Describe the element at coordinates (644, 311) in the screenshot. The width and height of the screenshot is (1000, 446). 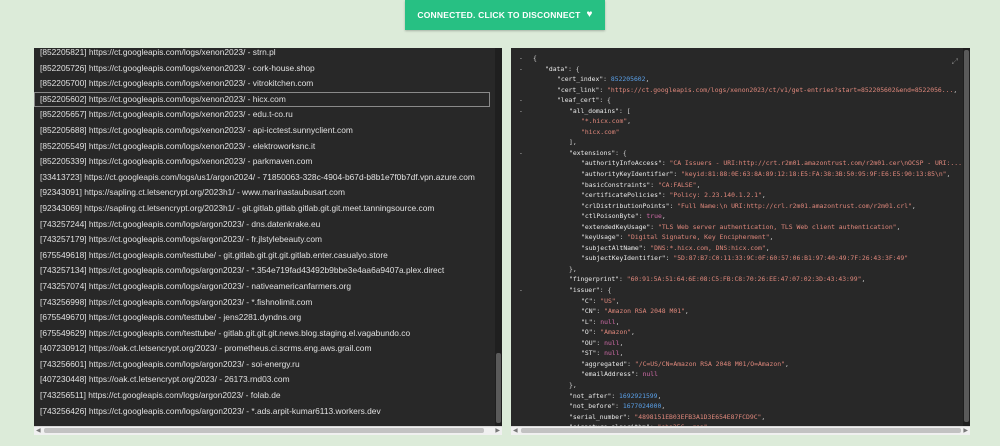
I see `json-token: "Amazon RSA 2048 M01"` at that location.